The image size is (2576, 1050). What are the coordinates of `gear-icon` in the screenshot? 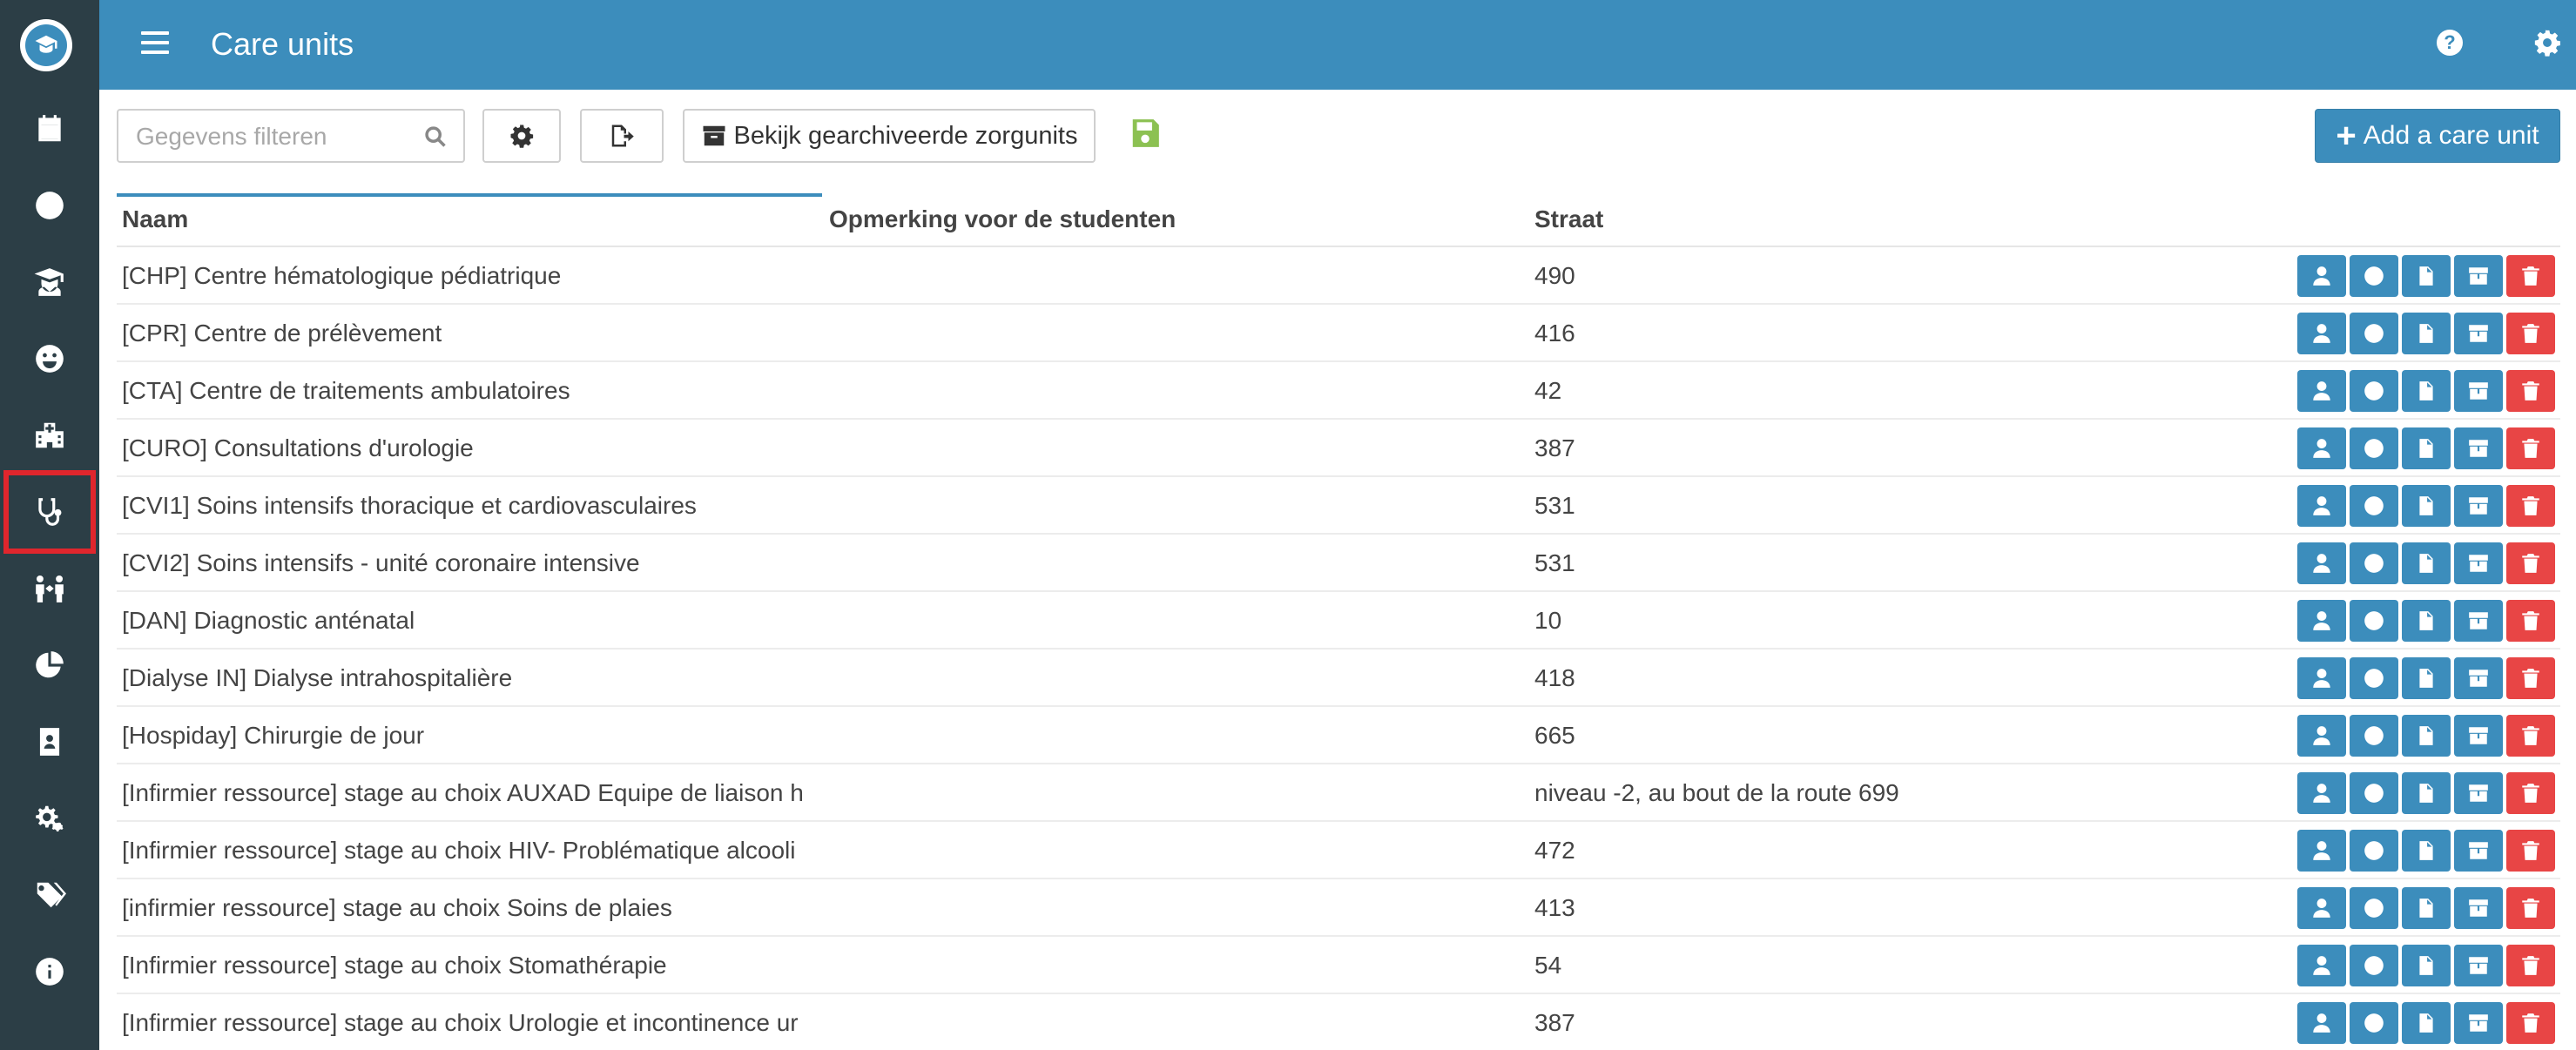 It's located at (2547, 43).